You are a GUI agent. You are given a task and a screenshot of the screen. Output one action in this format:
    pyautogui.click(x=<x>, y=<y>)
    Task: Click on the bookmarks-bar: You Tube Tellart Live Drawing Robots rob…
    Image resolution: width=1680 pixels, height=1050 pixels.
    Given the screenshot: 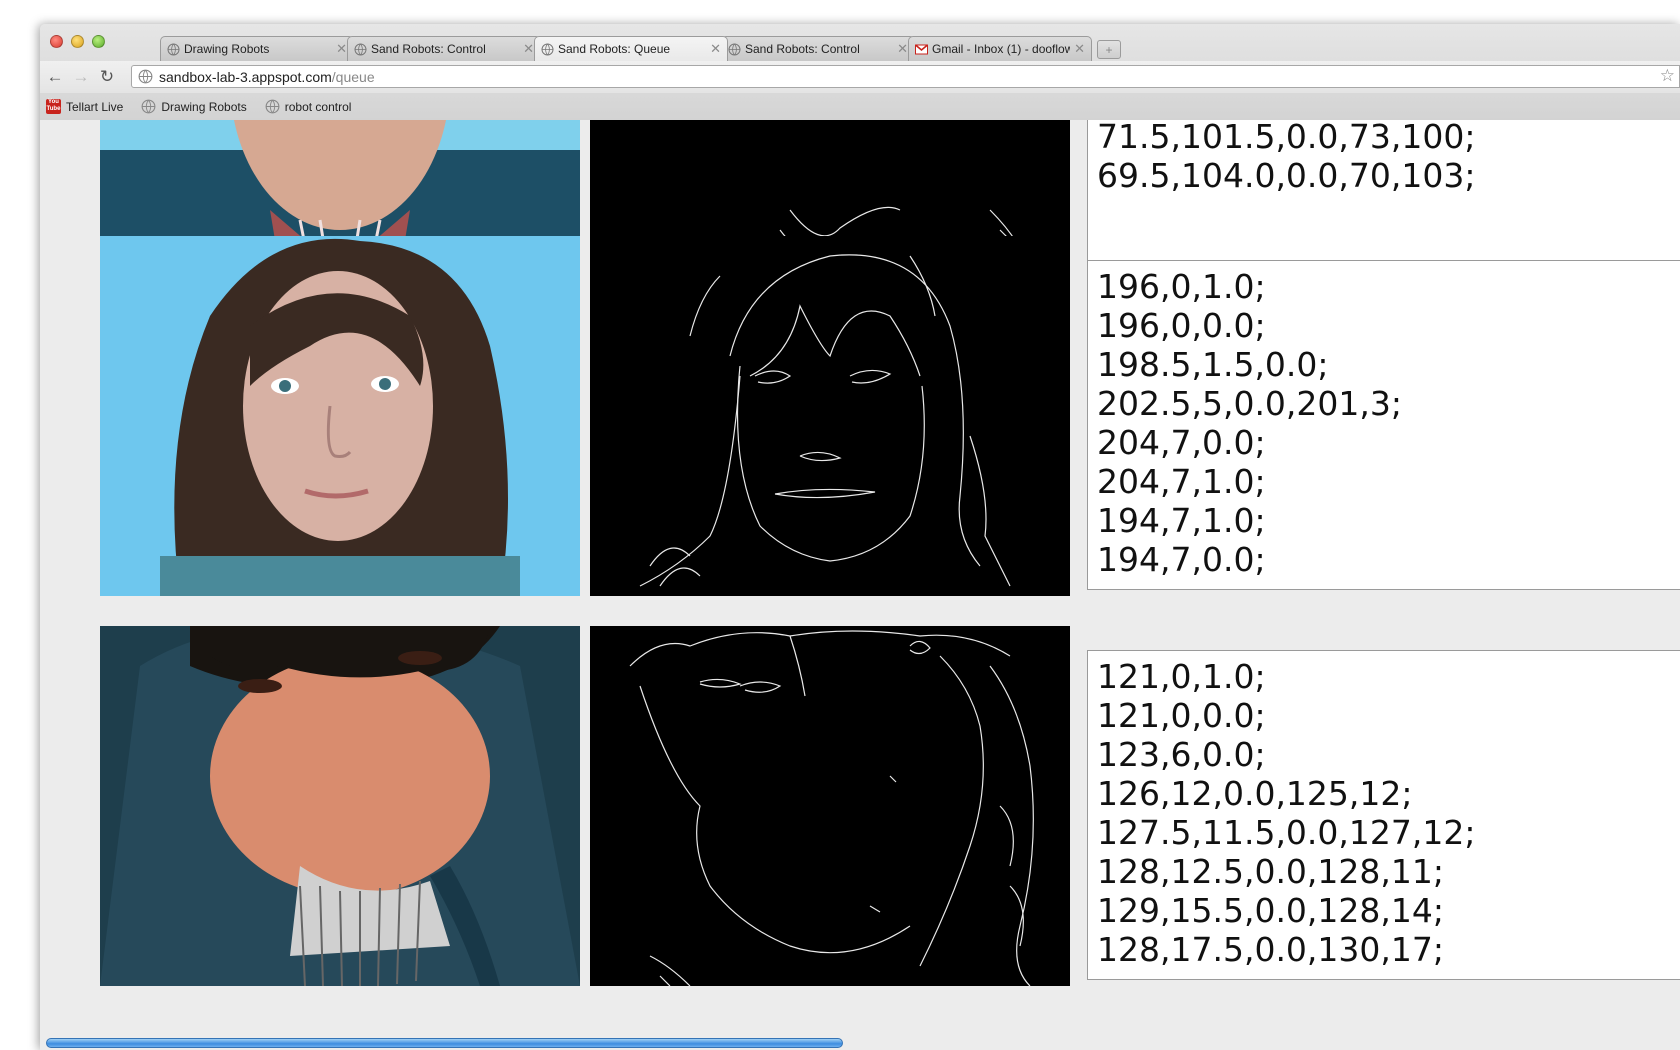 What is the action you would take?
    pyautogui.click(x=860, y=106)
    